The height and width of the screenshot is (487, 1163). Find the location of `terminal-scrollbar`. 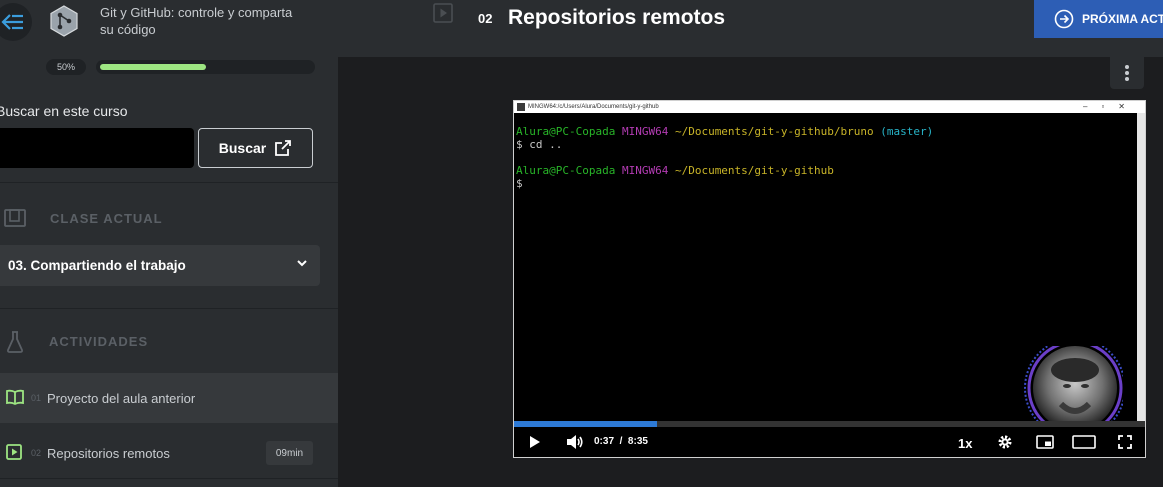

terminal-scrollbar is located at coordinates (1141, 267).